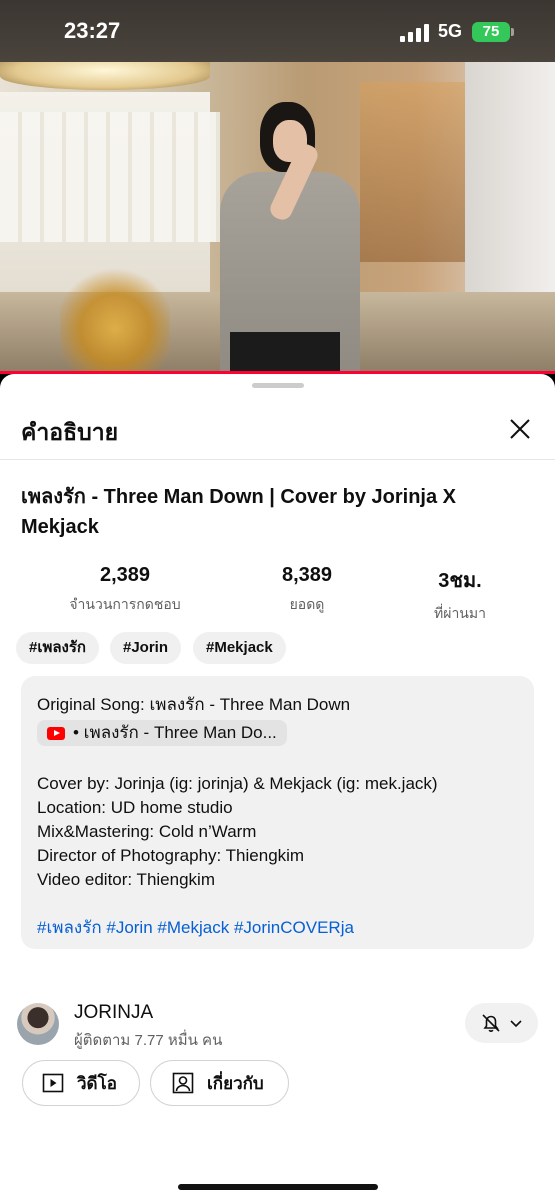 This screenshot has height=1200, width=555. I want to click on person-box-icon, so click(183, 1083).